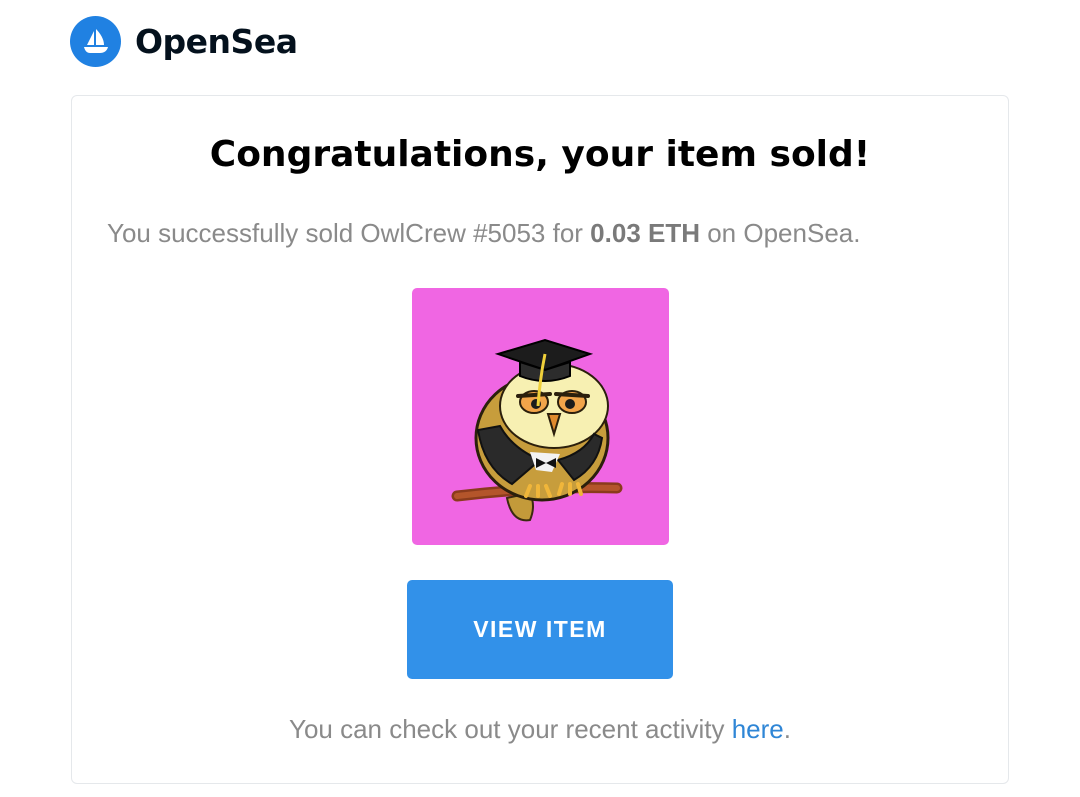  I want to click on view-item-button: VIEW ITEM, so click(540, 629).